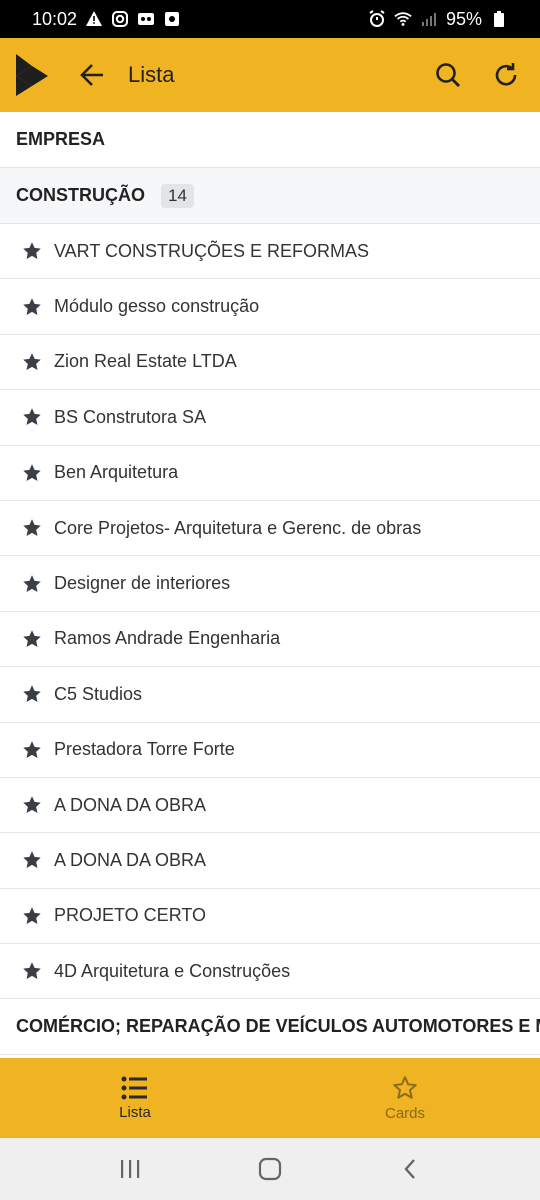 The width and height of the screenshot is (540, 1200). I want to click on list-item: Zion Real Estate LTDA, so click(270, 363).